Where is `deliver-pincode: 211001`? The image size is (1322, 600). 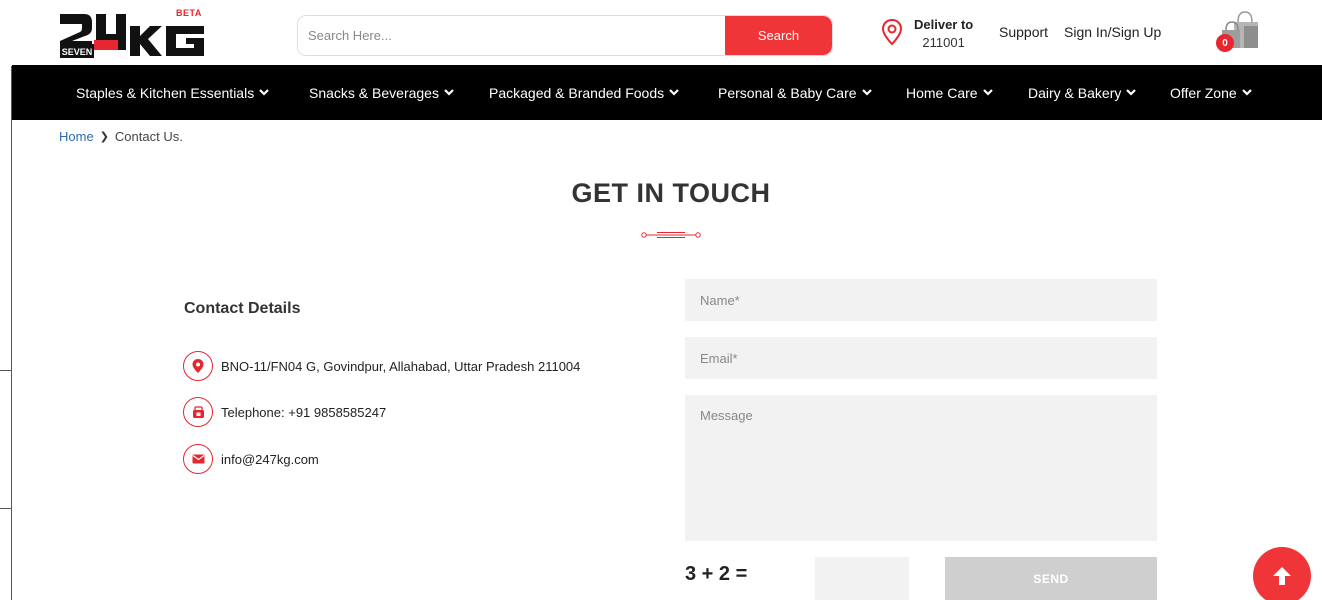
deliver-pincode: 211001 is located at coordinates (943, 42).